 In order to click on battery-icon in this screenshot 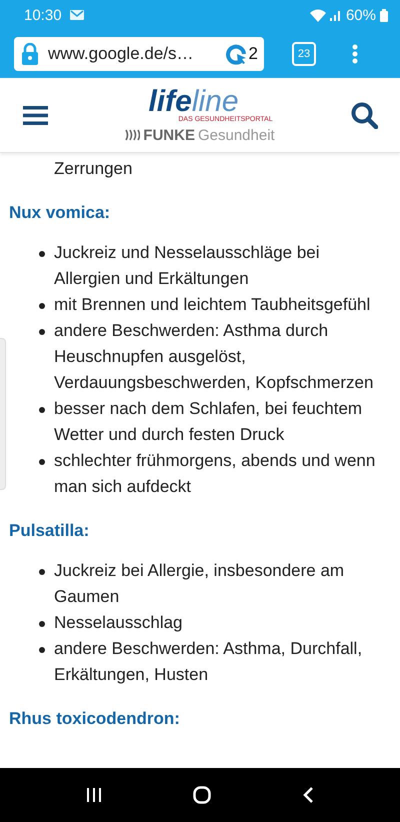, I will do `click(384, 15)`.